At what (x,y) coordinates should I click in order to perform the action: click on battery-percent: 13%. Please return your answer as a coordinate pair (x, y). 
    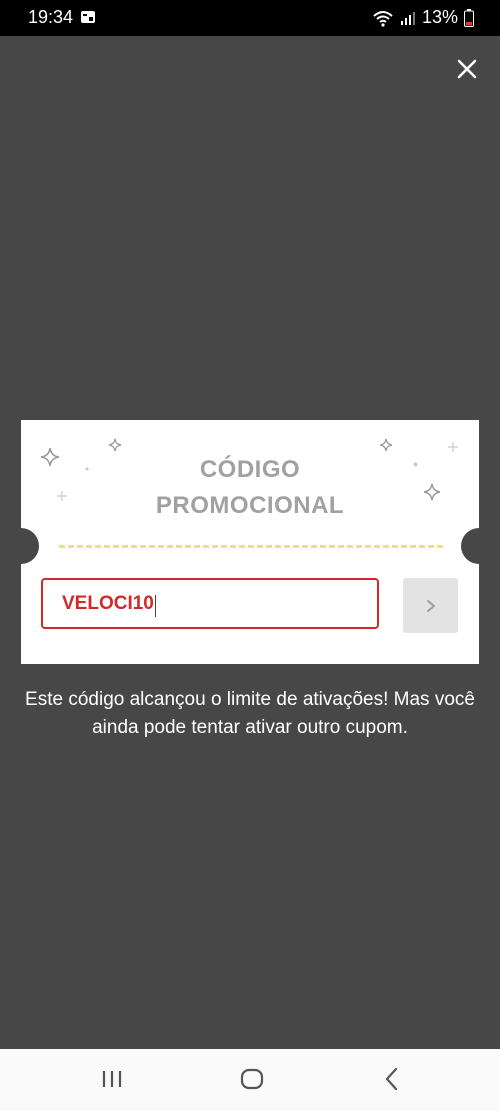
    Looking at the image, I should click on (439, 17).